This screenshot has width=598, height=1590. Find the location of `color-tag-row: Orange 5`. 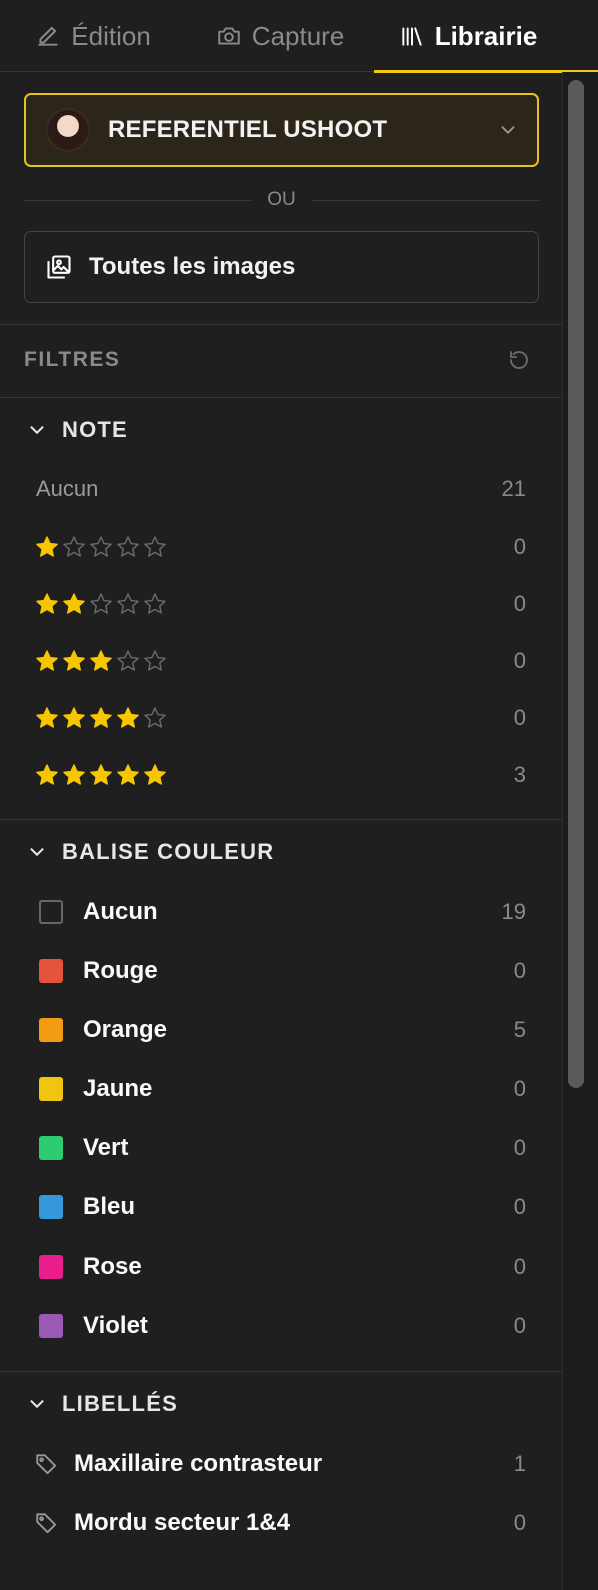

color-tag-row: Orange 5 is located at coordinates (281, 1030).